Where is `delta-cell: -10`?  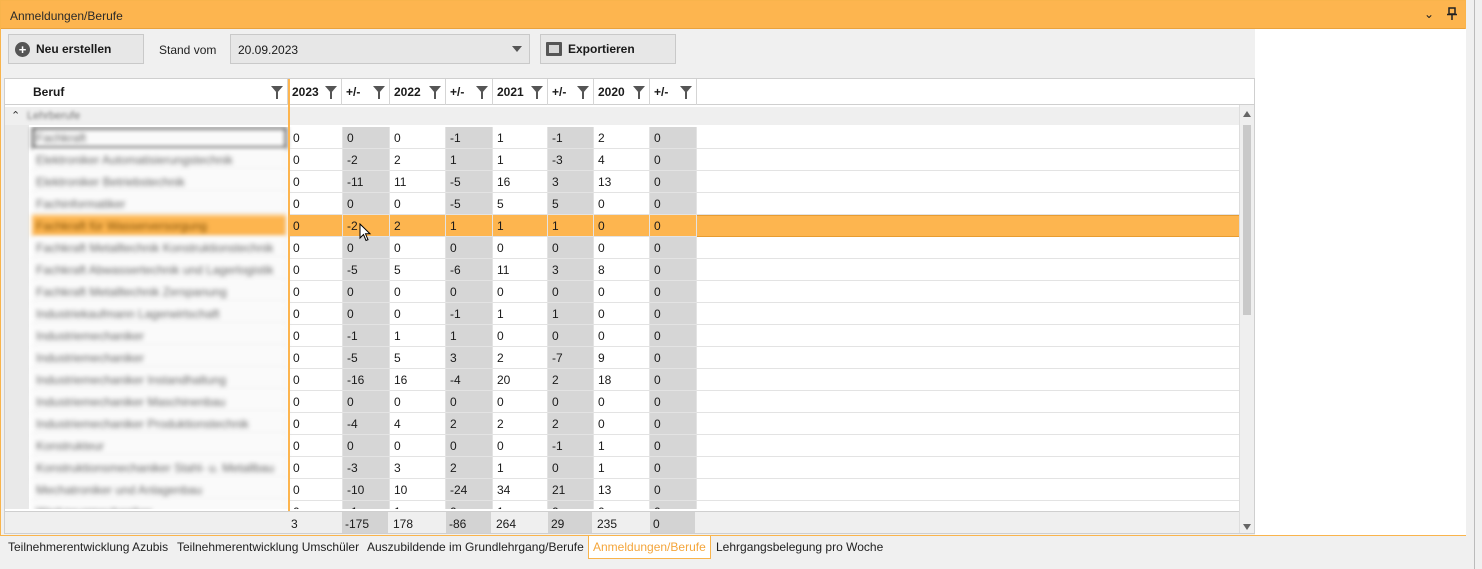
delta-cell: -10 is located at coordinates (366, 490).